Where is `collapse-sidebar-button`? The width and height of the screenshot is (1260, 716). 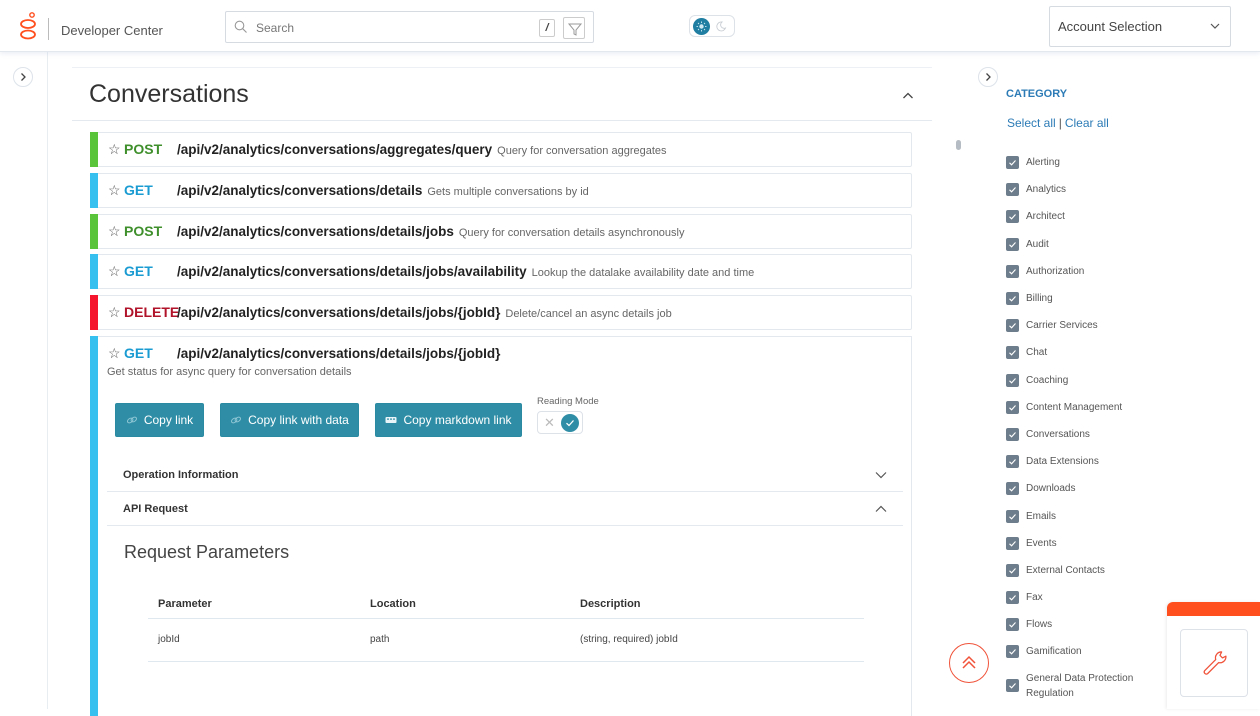
collapse-sidebar-button is located at coordinates (988, 77).